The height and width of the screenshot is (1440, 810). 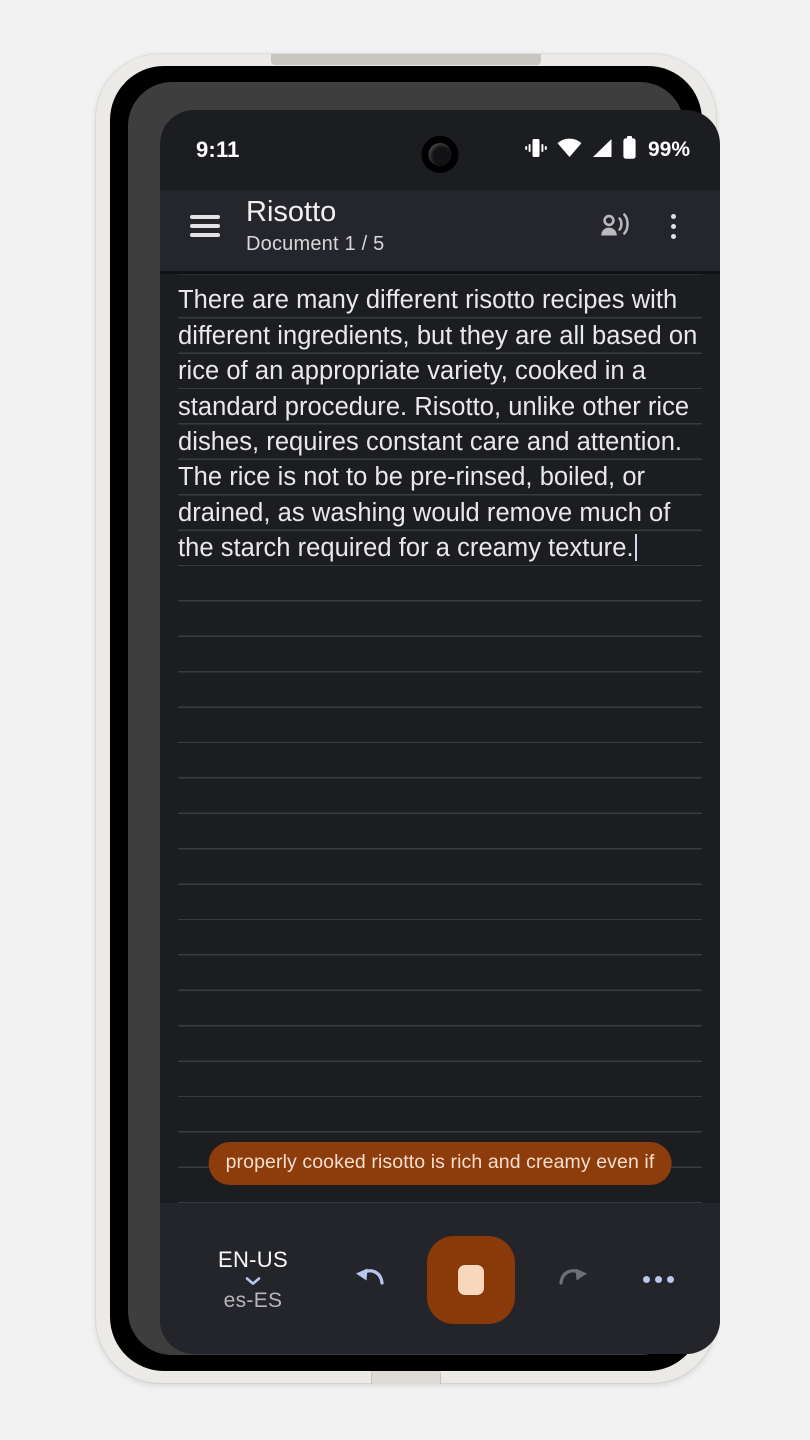 What do you see at coordinates (291, 212) in the screenshot?
I see `page-title: Risotto` at bounding box center [291, 212].